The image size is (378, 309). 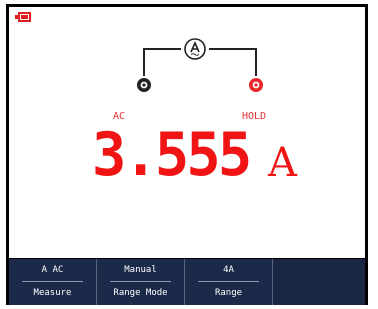 I want to click on wire-left-horizontal, so click(x=162, y=49).